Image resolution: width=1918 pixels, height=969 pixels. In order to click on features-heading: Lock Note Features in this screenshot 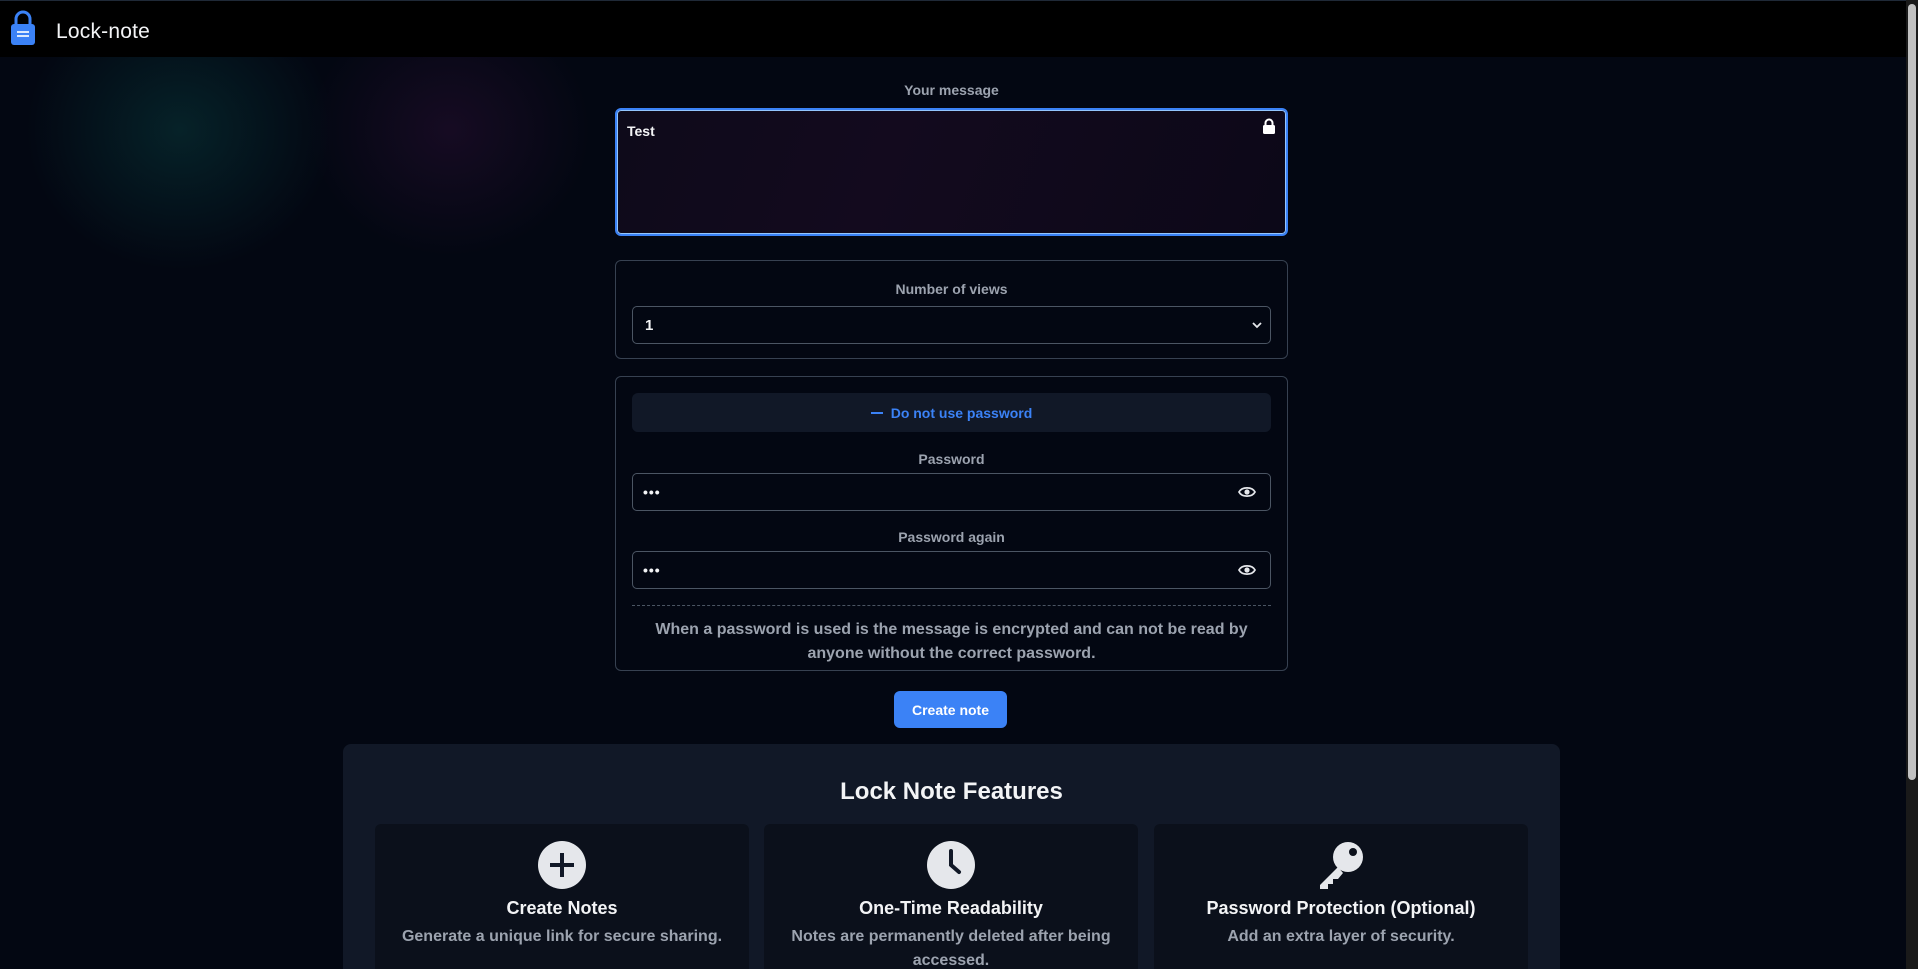, I will do `click(951, 791)`.